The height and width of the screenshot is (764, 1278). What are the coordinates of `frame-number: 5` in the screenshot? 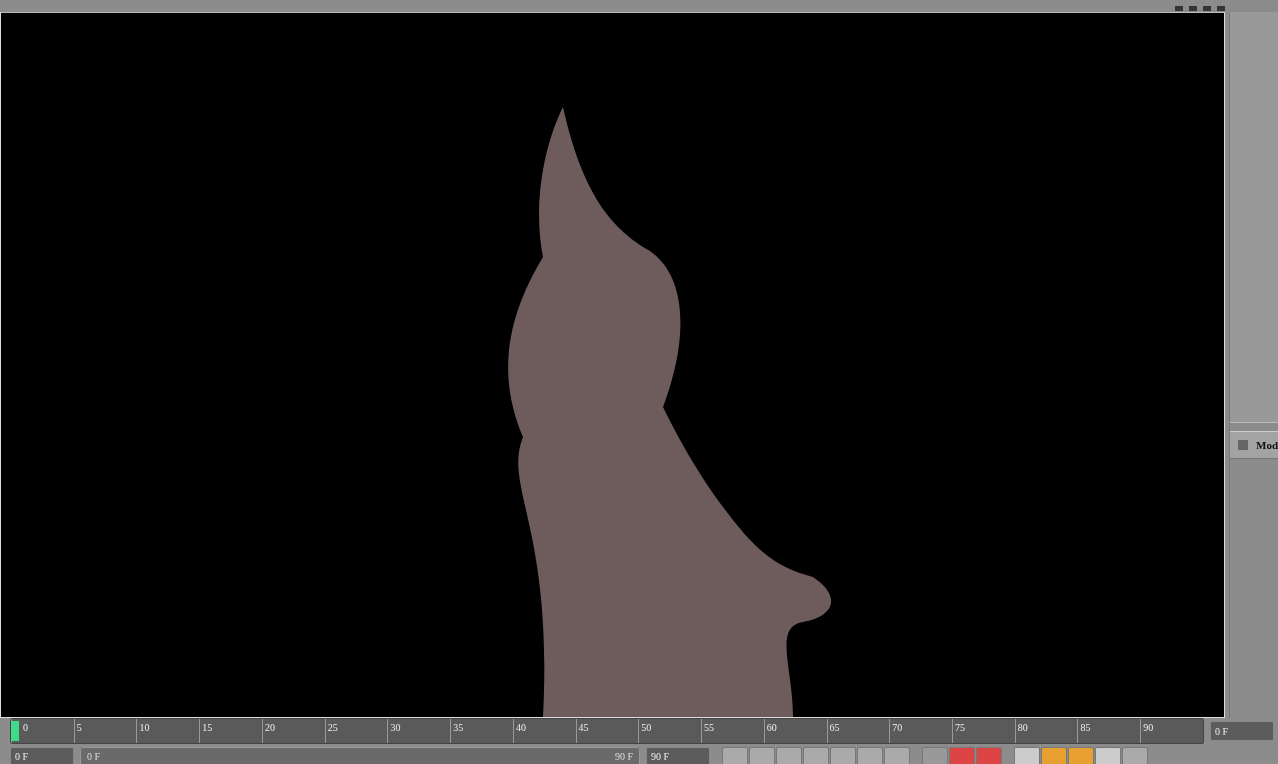 It's located at (79, 728).